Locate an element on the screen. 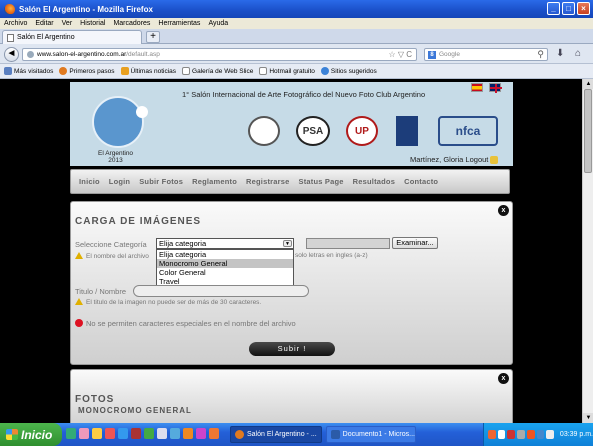 This screenshot has height=446, width=593. clock: 03:39 p.m. is located at coordinates (576, 434).